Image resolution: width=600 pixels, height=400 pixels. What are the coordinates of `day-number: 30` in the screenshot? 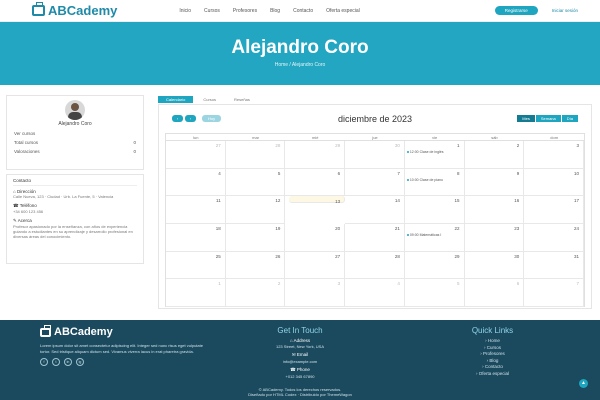 It's located at (397, 145).